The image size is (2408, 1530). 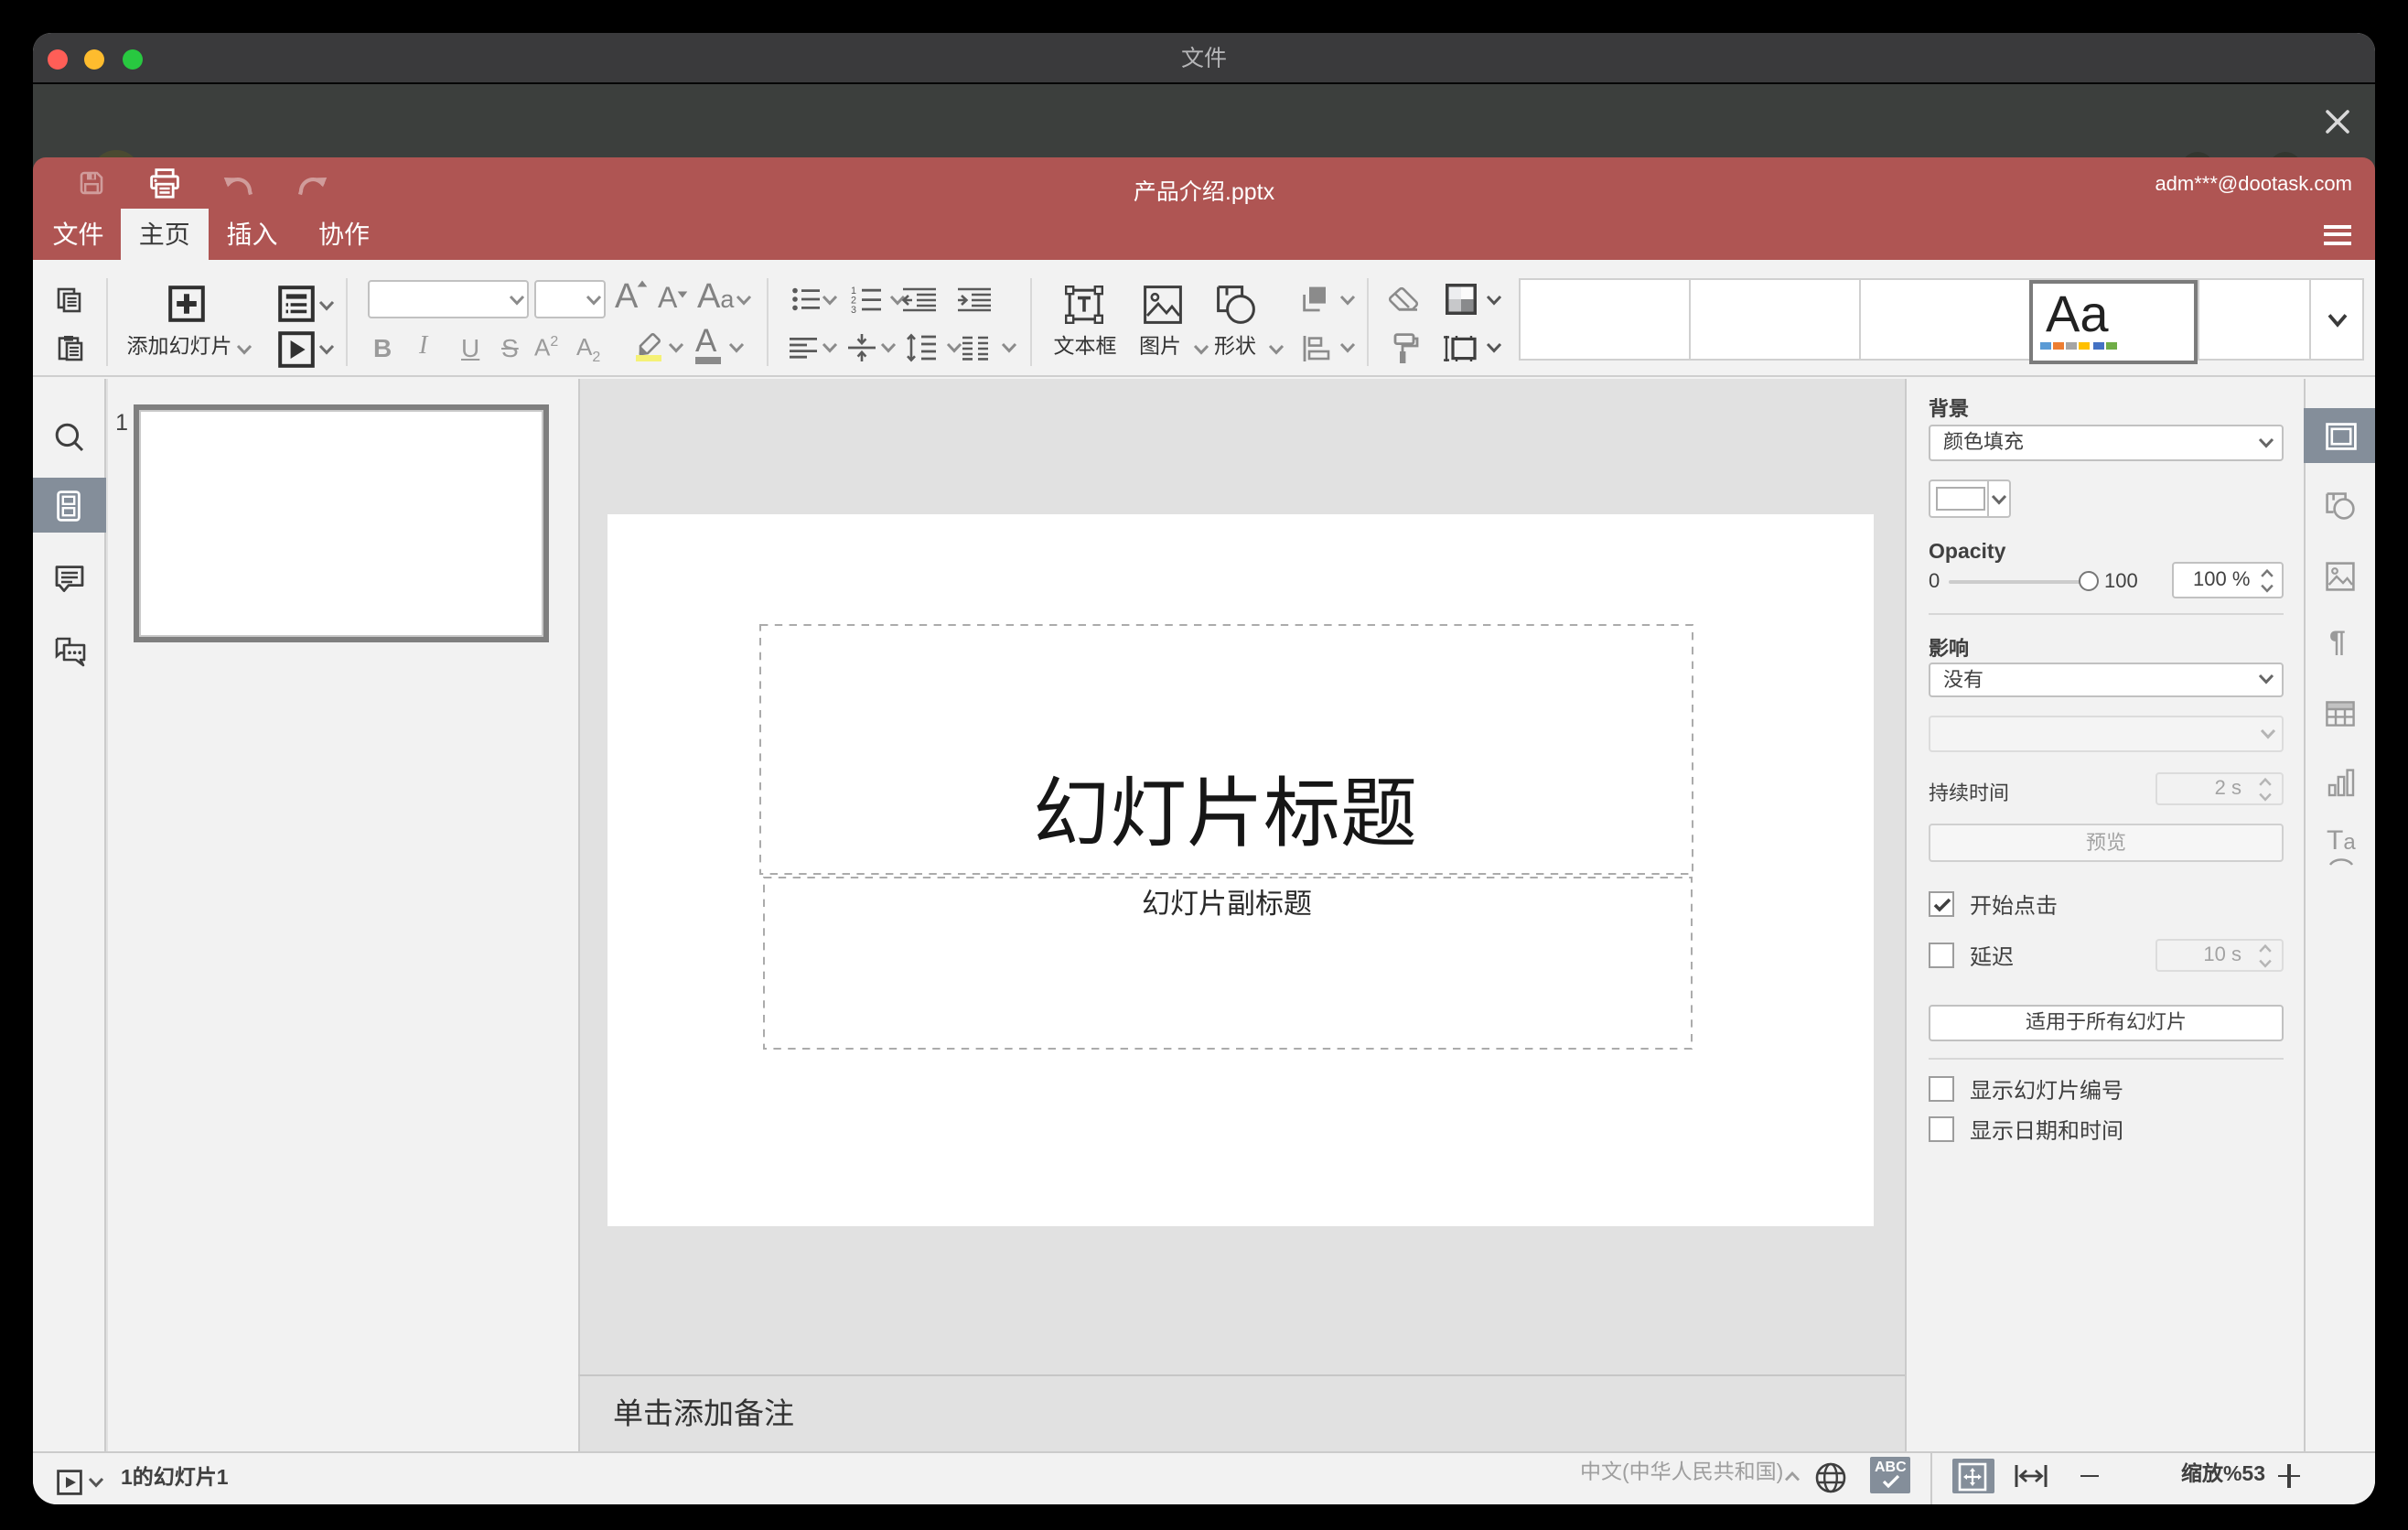 What do you see at coordinates (853, 310) in the screenshot?
I see `svg-text: 3` at bounding box center [853, 310].